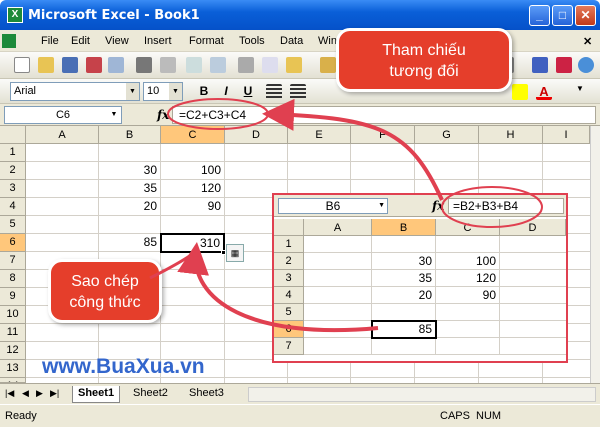 The height and width of the screenshot is (427, 600). Describe the element at coordinates (289, 329) in the screenshot. I see `inset-row-header: 6` at that location.